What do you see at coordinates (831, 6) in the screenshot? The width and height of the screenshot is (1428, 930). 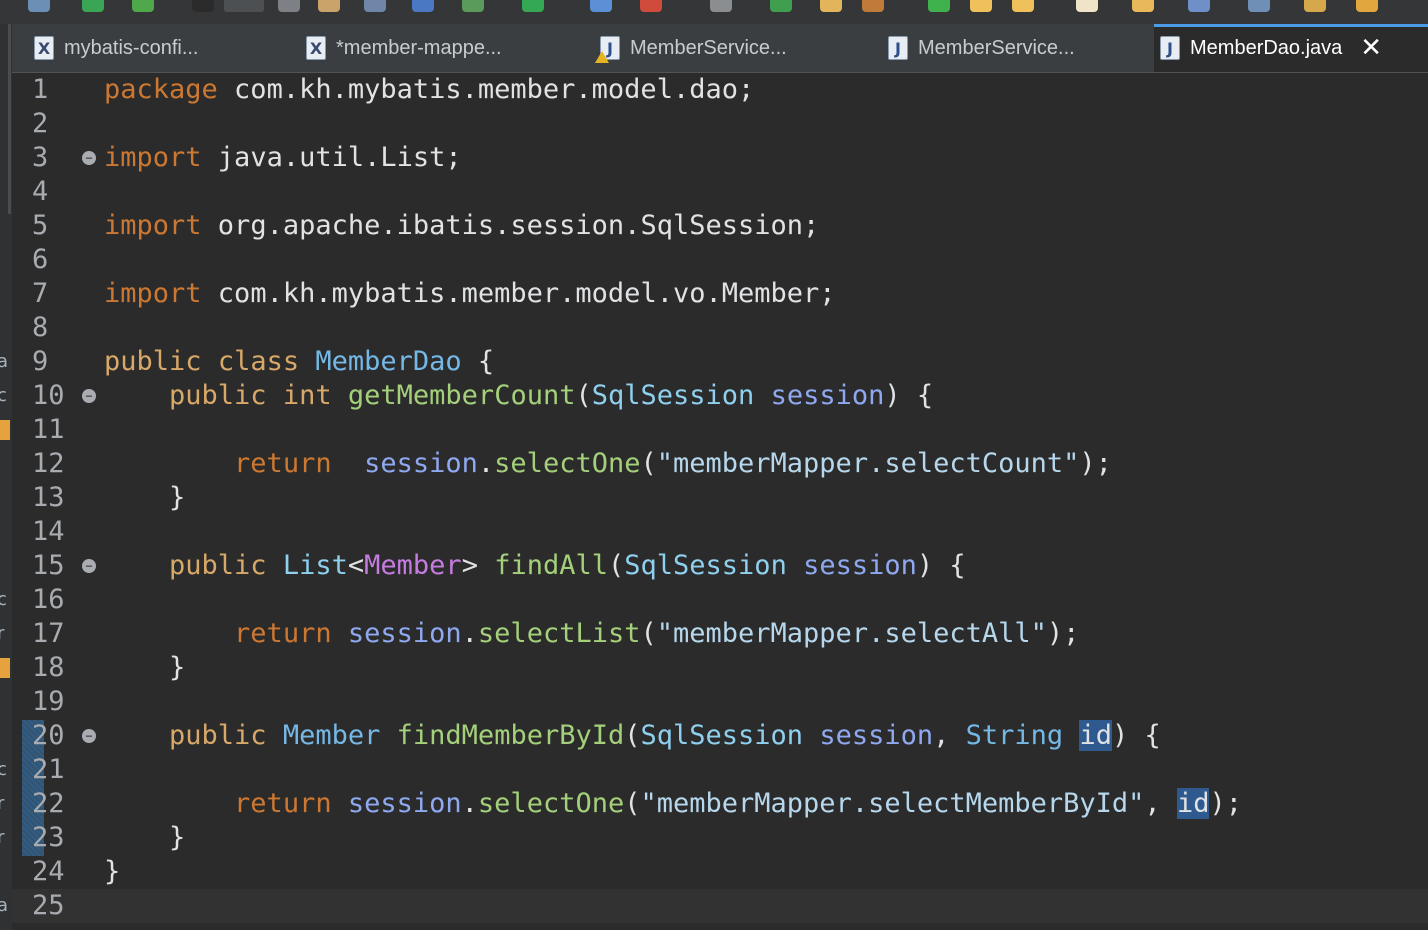 I see `open-icon` at bounding box center [831, 6].